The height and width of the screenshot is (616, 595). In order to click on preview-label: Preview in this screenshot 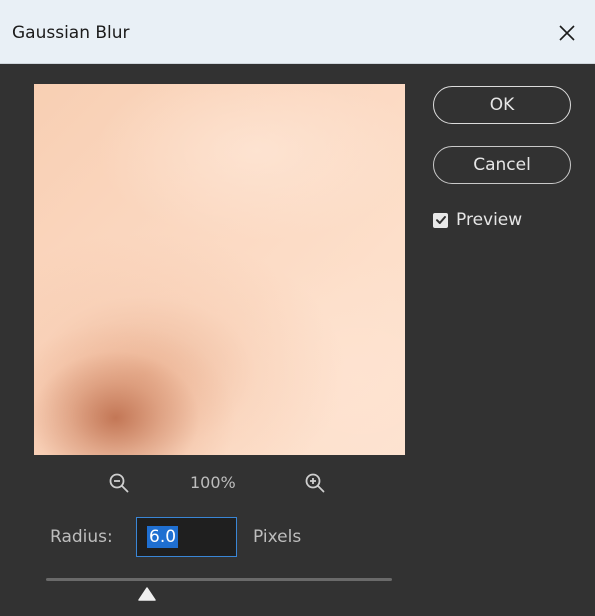, I will do `click(489, 220)`.